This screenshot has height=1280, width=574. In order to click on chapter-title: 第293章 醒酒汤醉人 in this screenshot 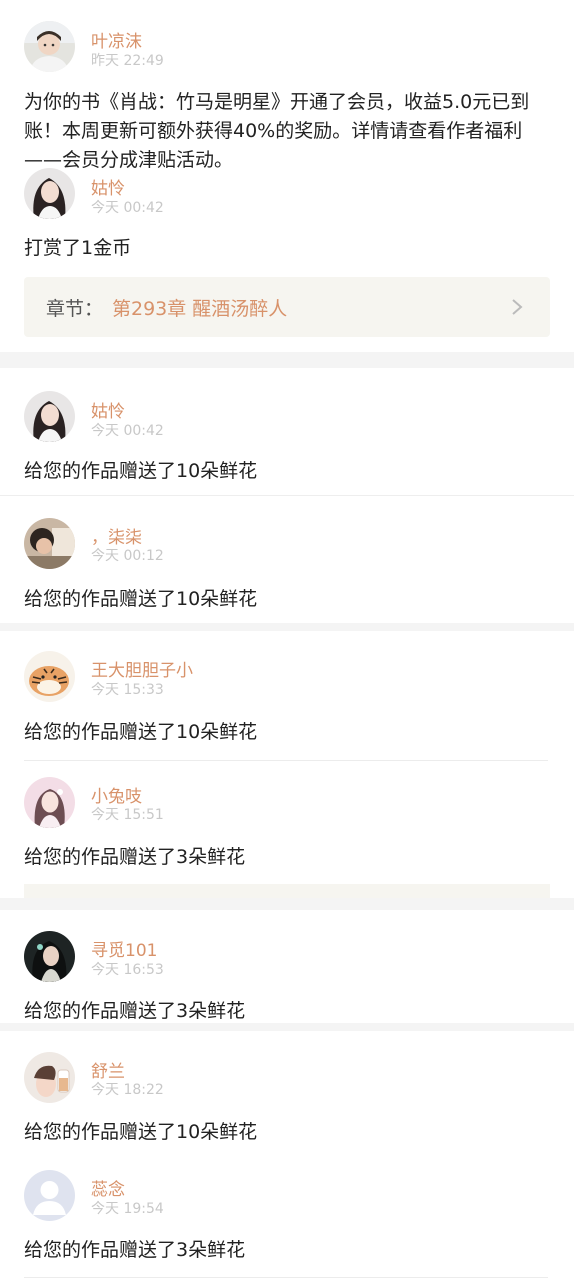, I will do `click(200, 309)`.